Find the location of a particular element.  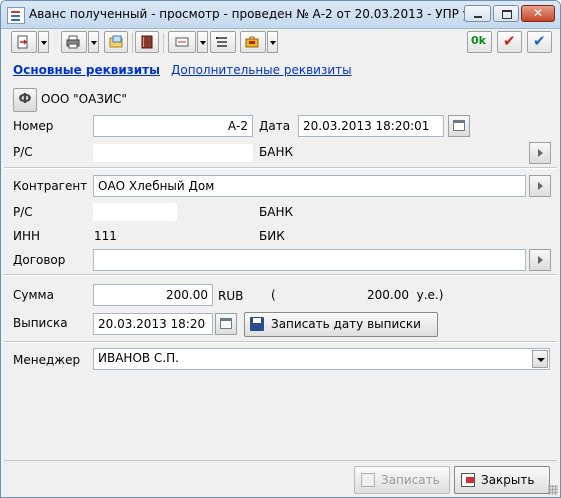

ok-button: 0k is located at coordinates (479, 42).